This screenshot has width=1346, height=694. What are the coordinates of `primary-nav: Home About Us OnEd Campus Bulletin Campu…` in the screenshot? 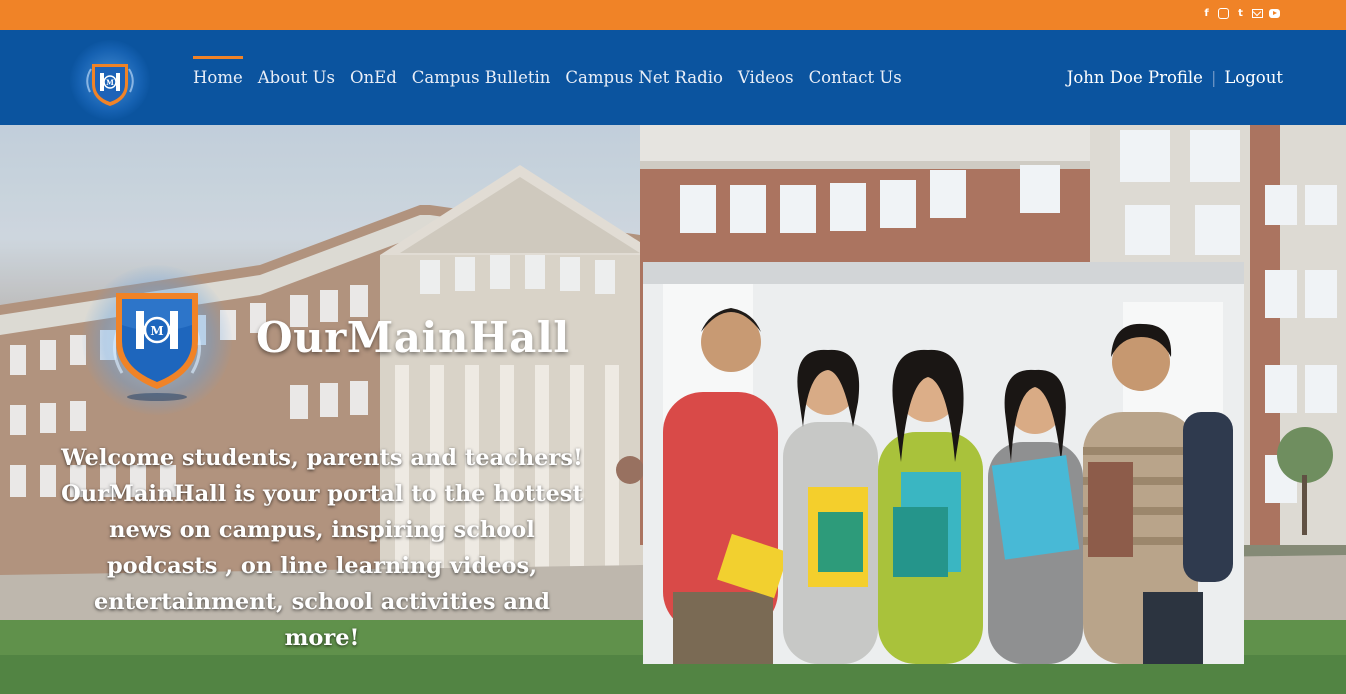 It's located at (547, 71).